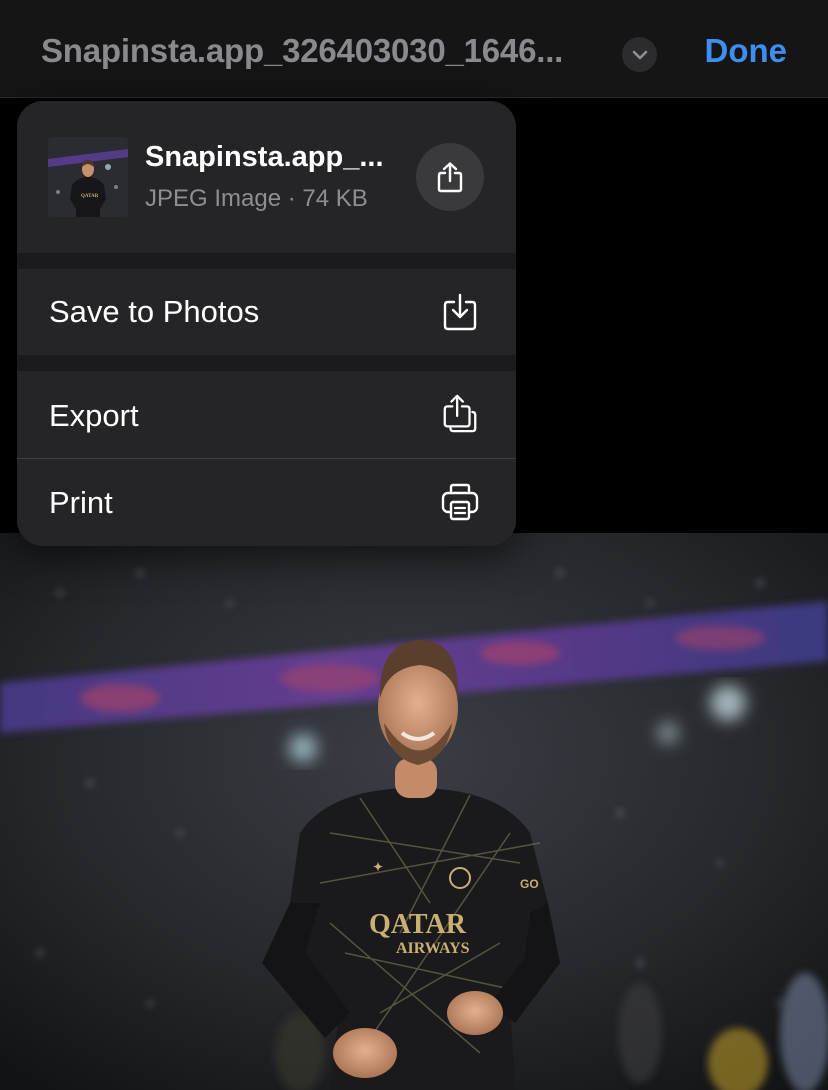 The height and width of the screenshot is (1090, 828). Describe the element at coordinates (460, 312) in the screenshot. I see `save-to-photos-icon` at that location.